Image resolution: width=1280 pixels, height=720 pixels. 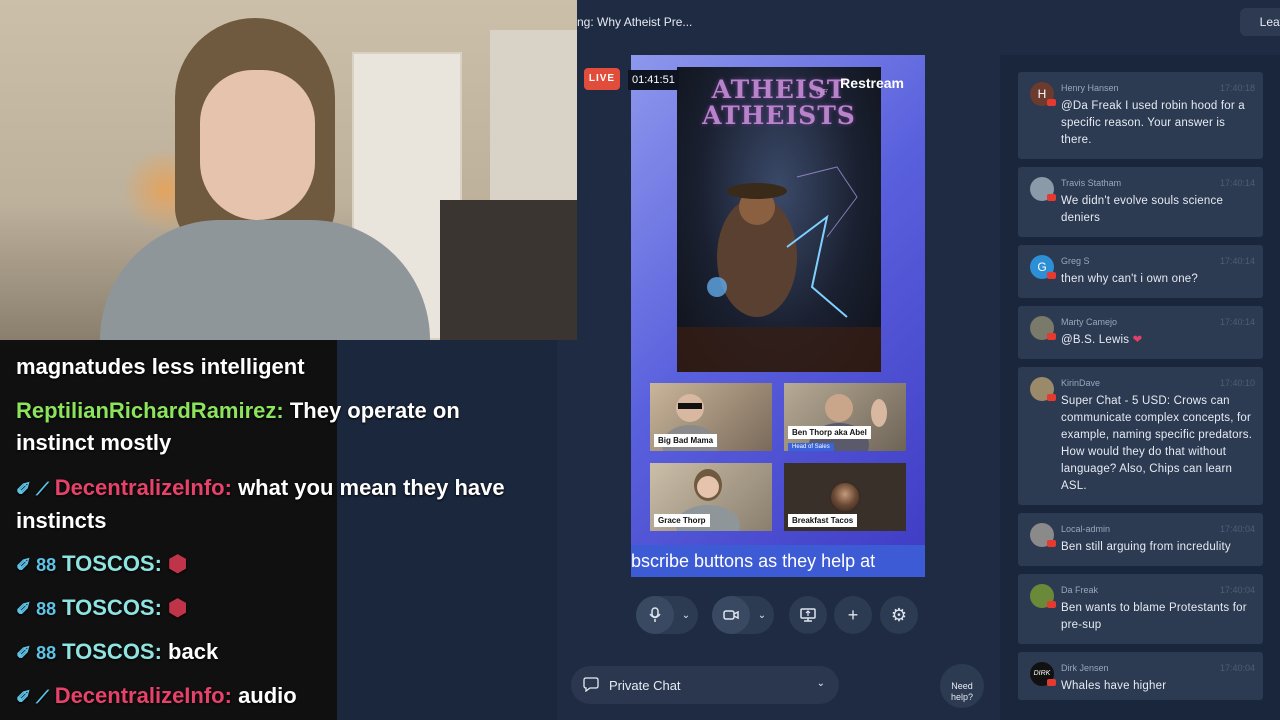 What do you see at coordinates (1158, 340) in the screenshot?
I see `comment-text: @B.S. Lewis ❤` at bounding box center [1158, 340].